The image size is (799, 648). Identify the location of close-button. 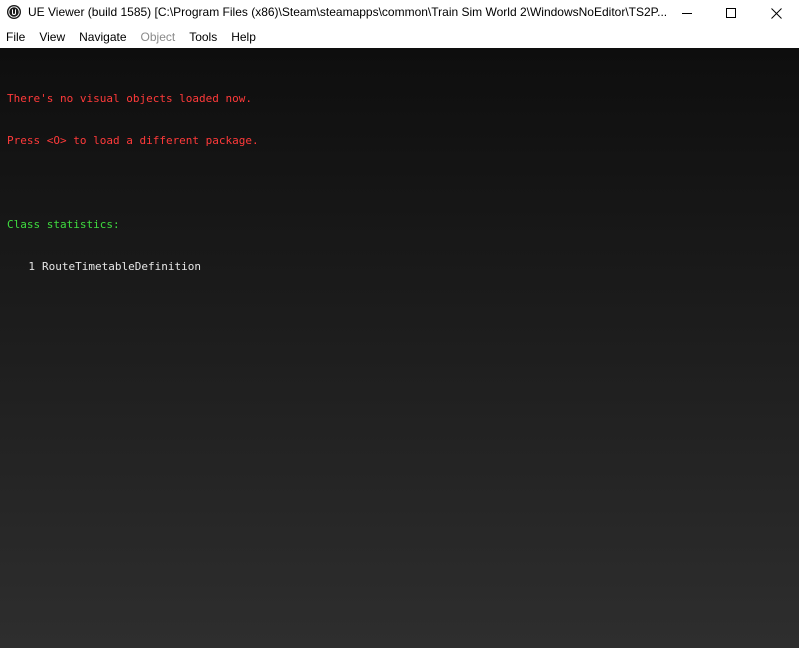
(776, 13).